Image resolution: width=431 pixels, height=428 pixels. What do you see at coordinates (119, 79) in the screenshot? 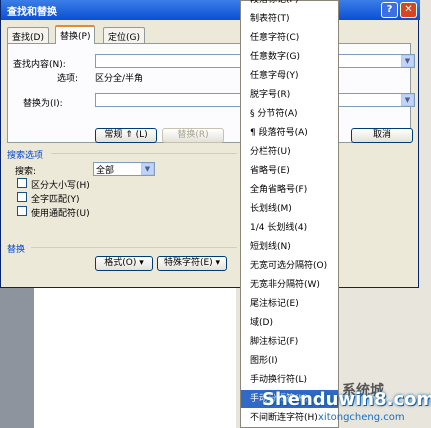
I see `options-value: 区分全/半角` at bounding box center [119, 79].